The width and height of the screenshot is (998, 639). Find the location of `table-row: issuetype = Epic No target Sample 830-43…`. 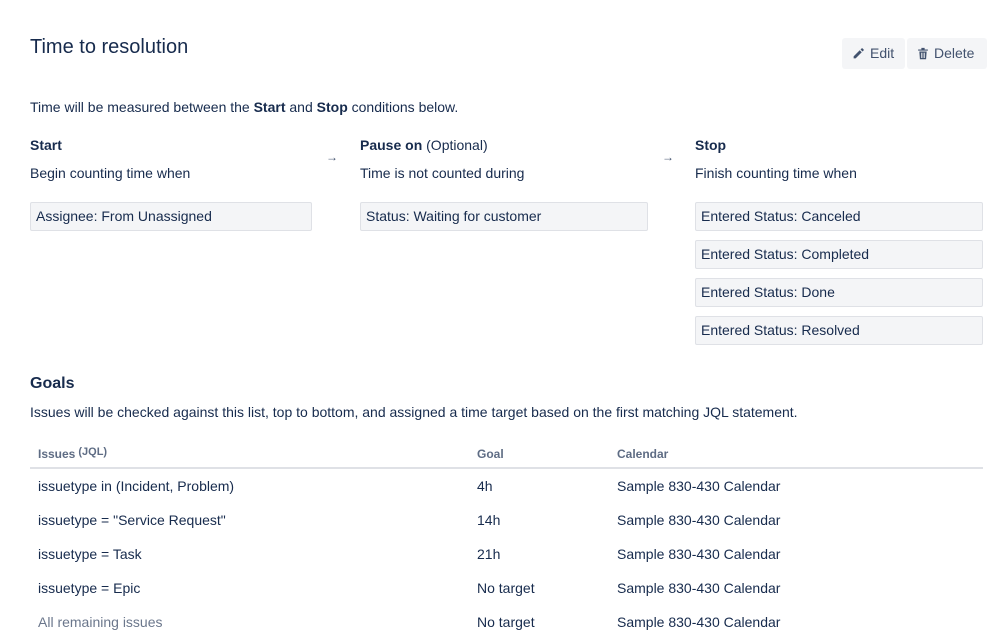

table-row: issuetype = Epic No target Sample 830-43… is located at coordinates (506, 588).